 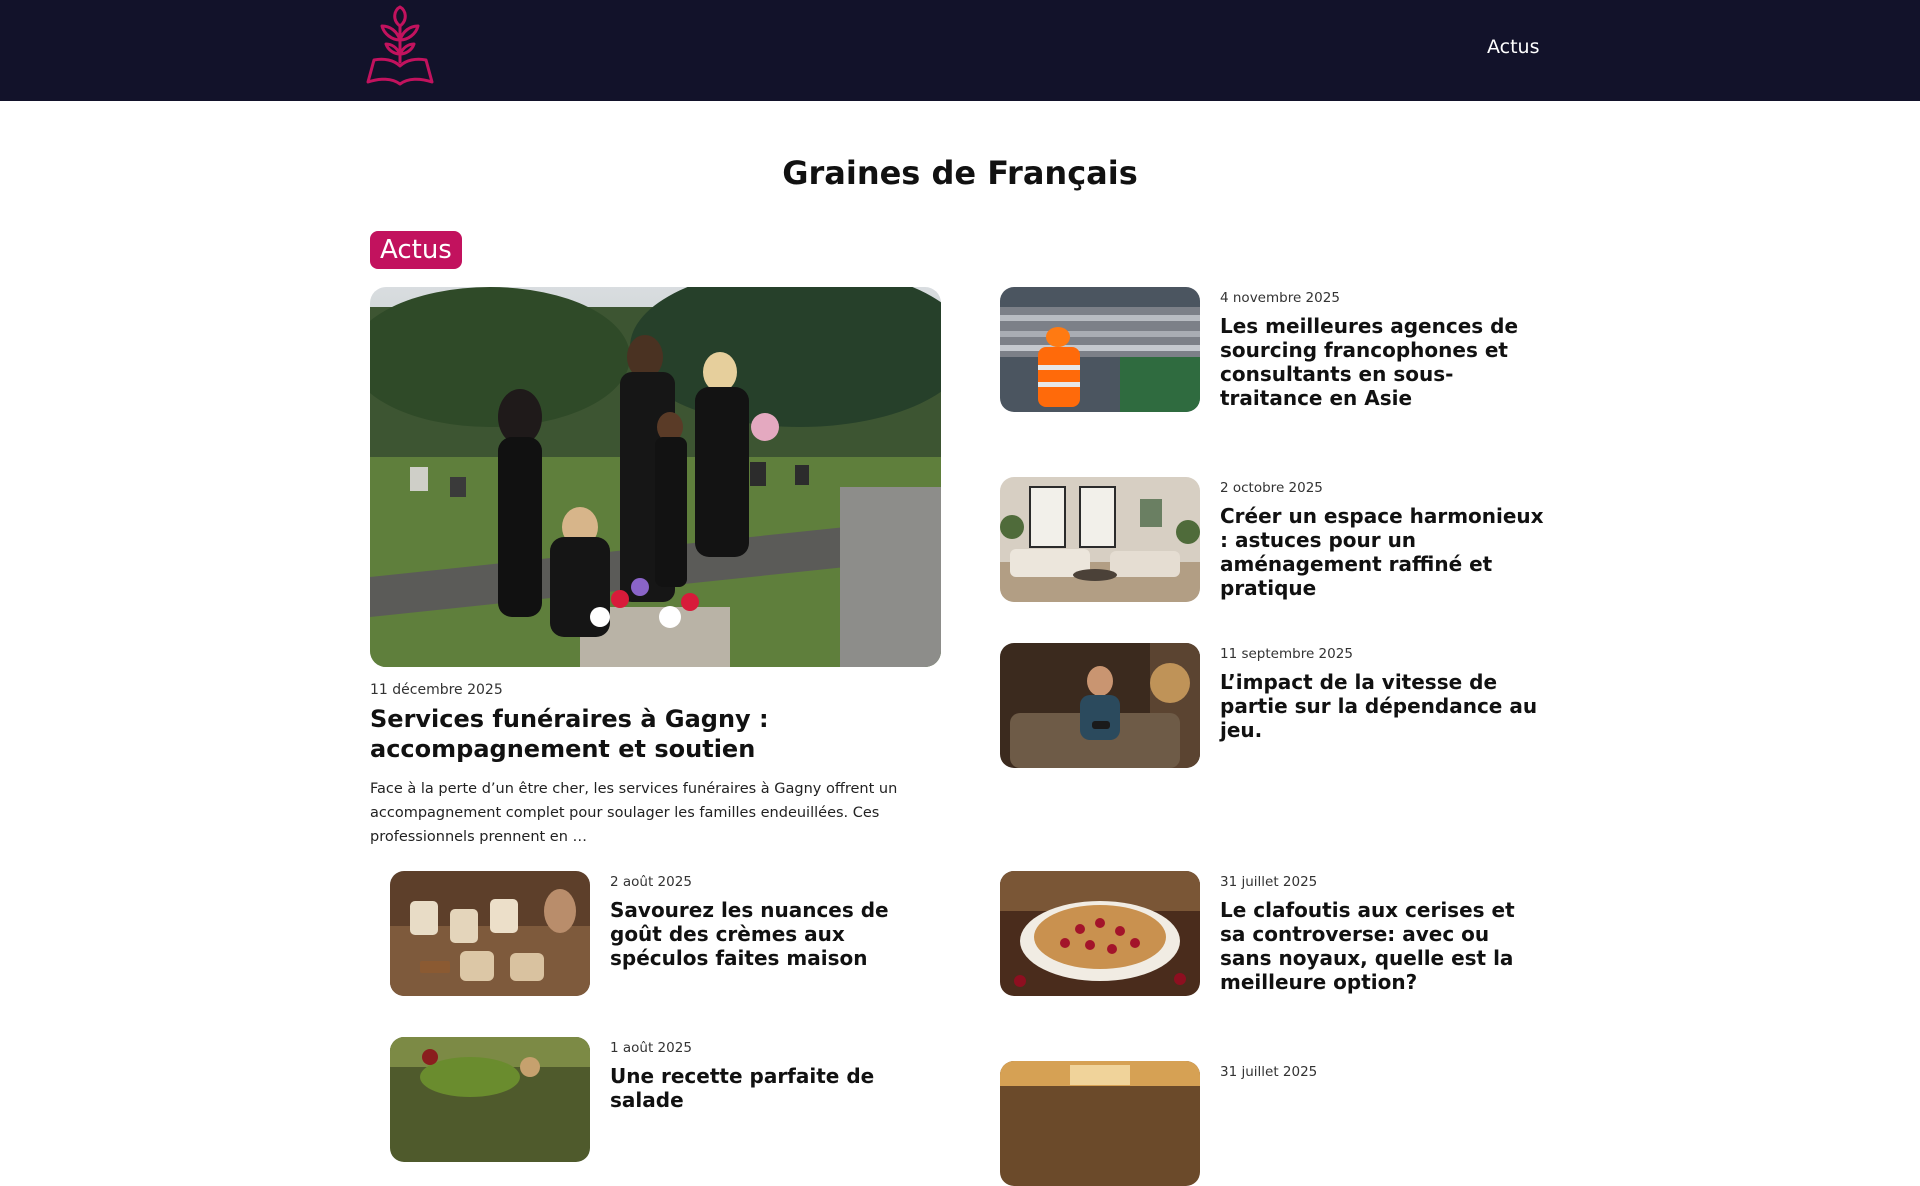 I want to click on page-title: Graines de Français, so click(x=960, y=173).